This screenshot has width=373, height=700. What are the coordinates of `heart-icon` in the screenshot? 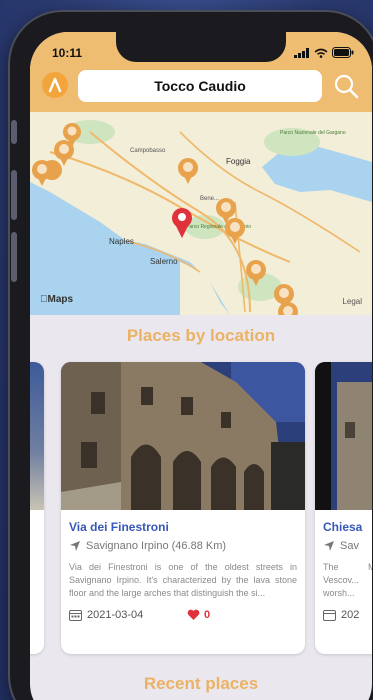 It's located at (193, 615).